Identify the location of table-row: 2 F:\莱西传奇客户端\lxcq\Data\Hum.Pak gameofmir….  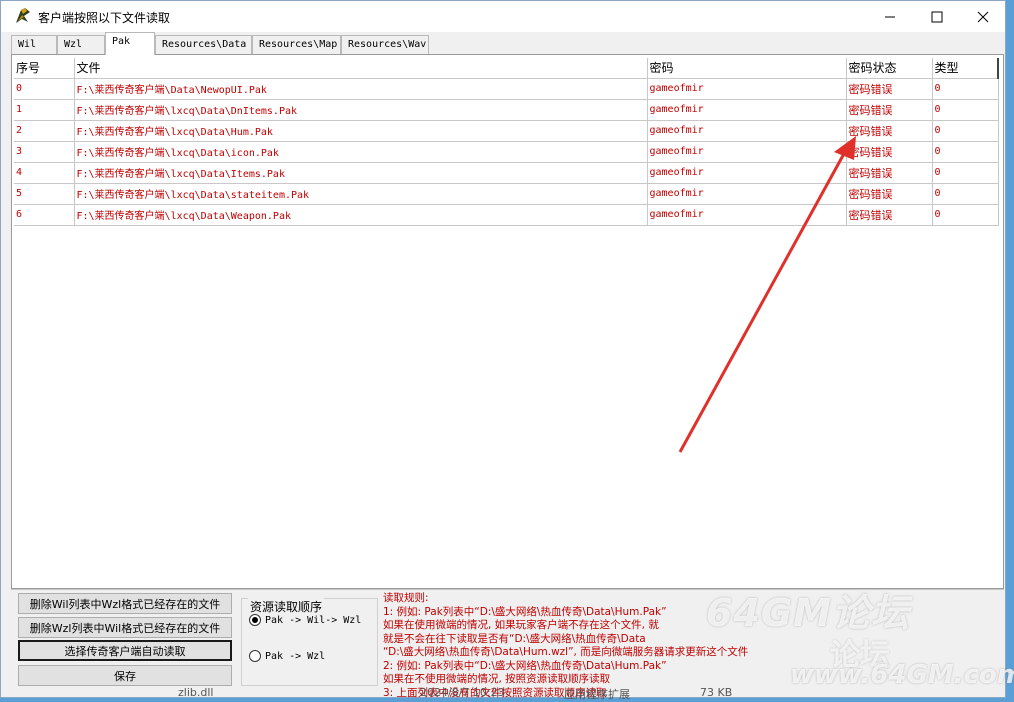
(506, 131).